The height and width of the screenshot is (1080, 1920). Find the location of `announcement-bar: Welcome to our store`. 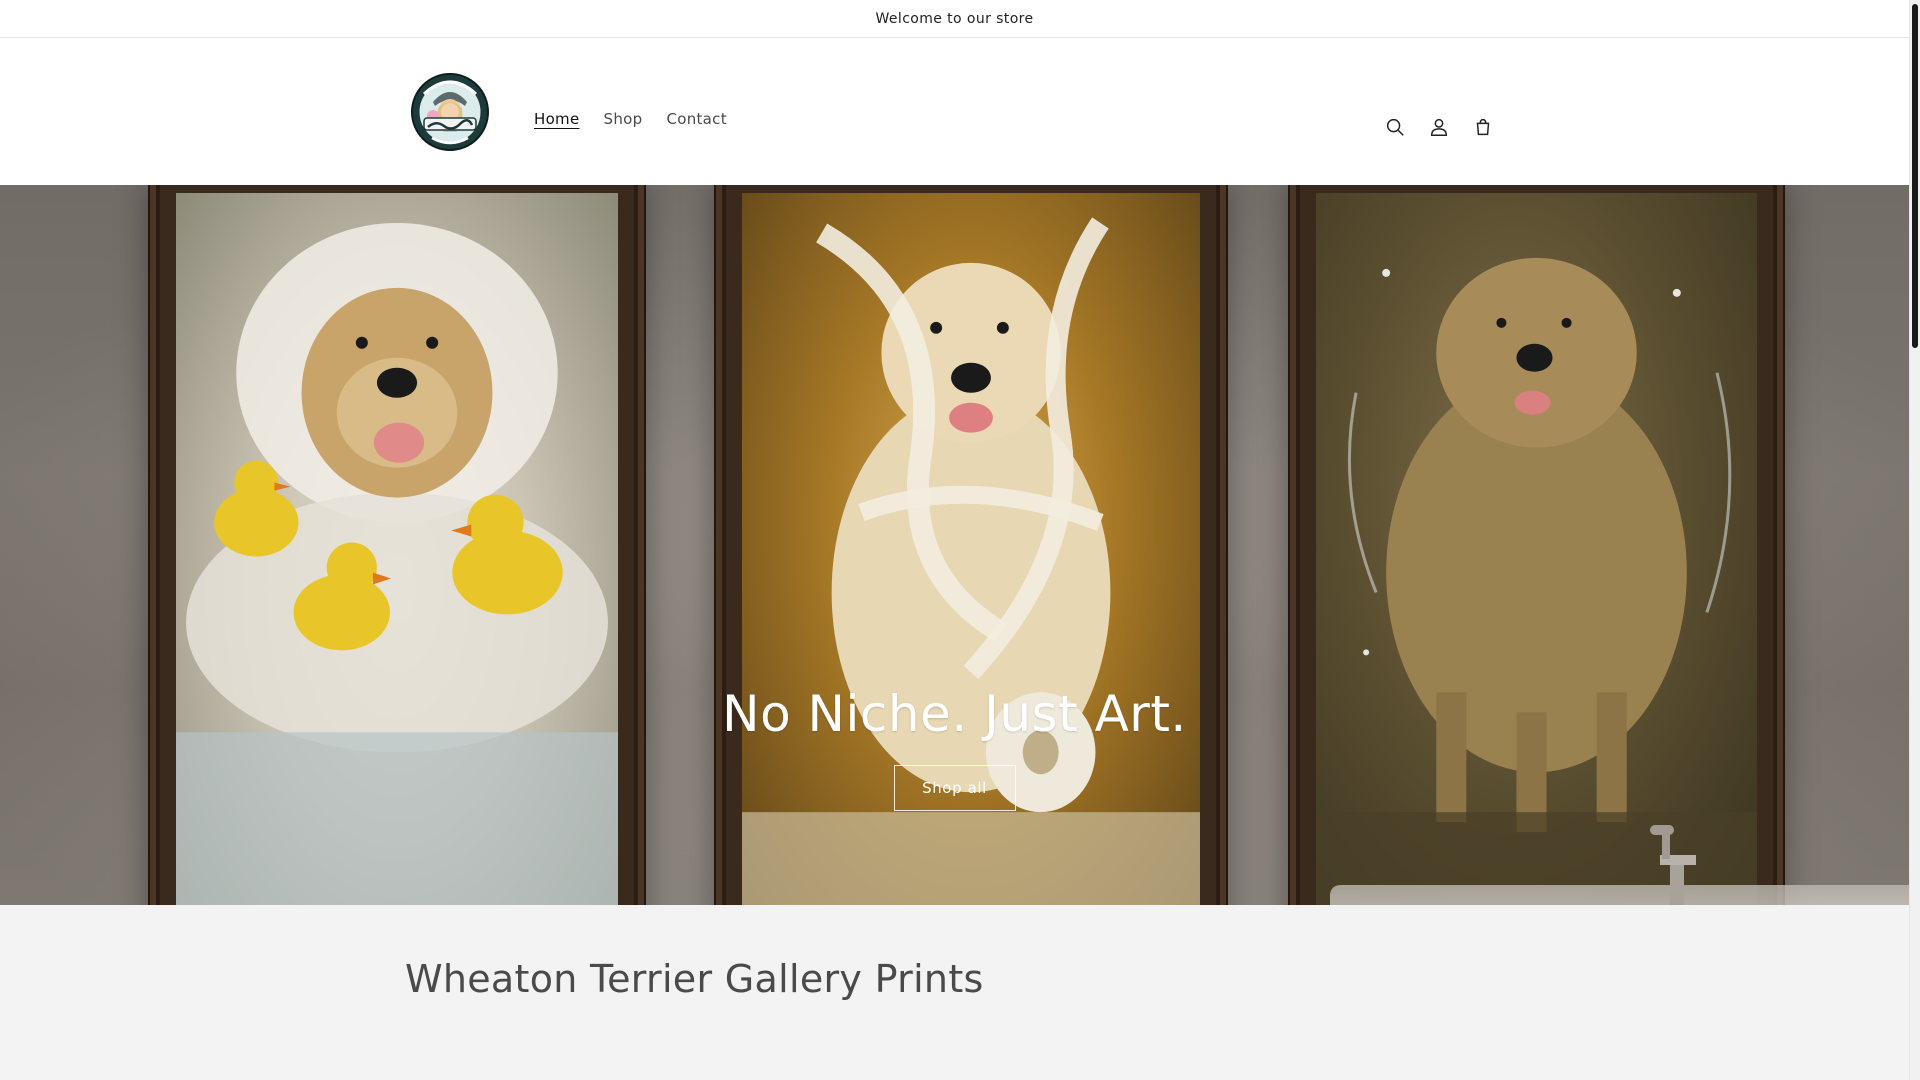

announcement-bar: Welcome to our store is located at coordinates (954, 19).